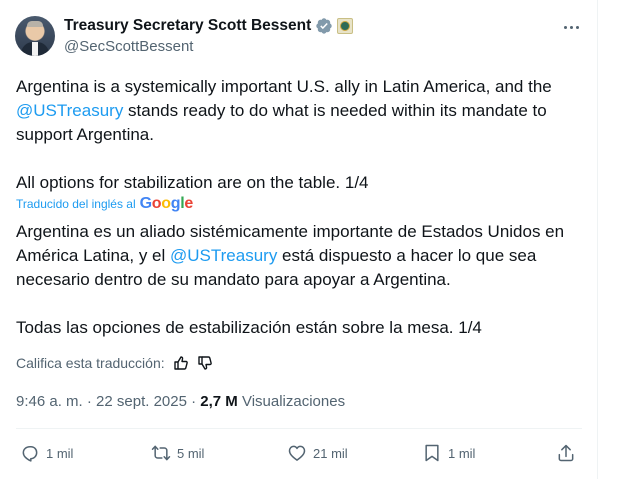  What do you see at coordinates (345, 26) in the screenshot?
I see `affiliate-seal-icon` at bounding box center [345, 26].